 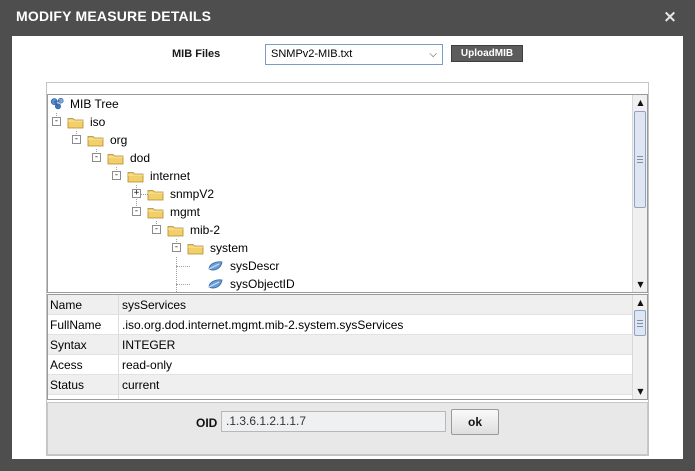 I want to click on oid-bar: OID .1.3.6.1.2.1.1.7 ok, so click(x=347, y=428).